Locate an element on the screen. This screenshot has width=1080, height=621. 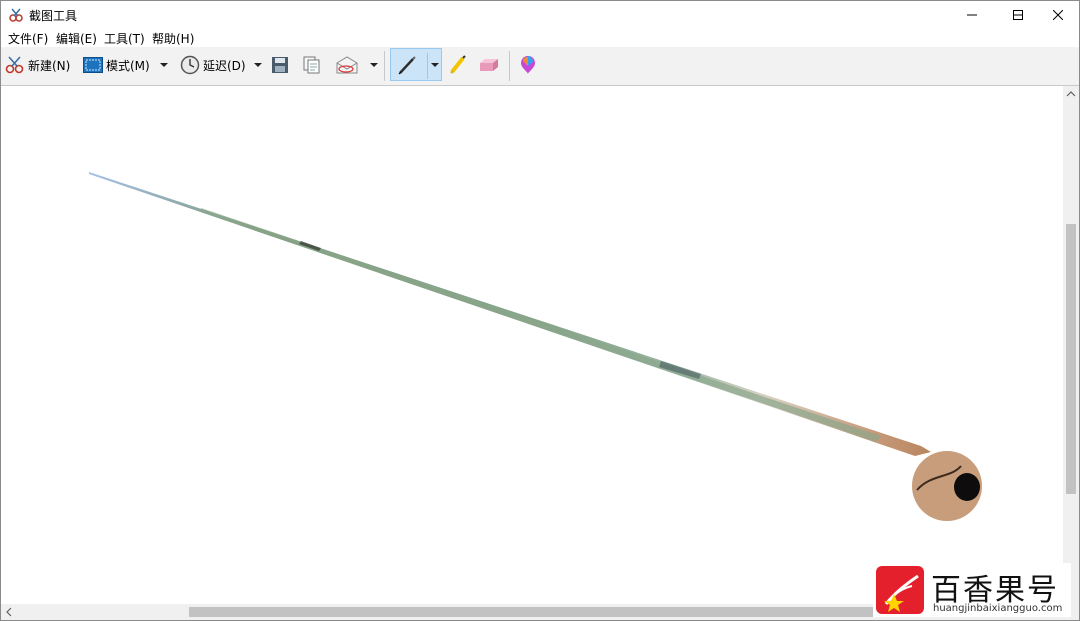
watermark-url: huangjinbaixiangguo.com is located at coordinates (998, 608).